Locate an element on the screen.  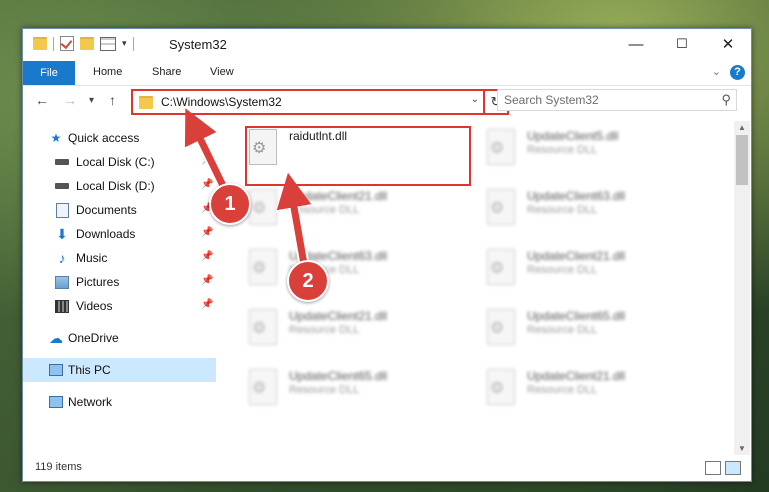
step-marker-one: 1 is located at coordinates (230, 204).